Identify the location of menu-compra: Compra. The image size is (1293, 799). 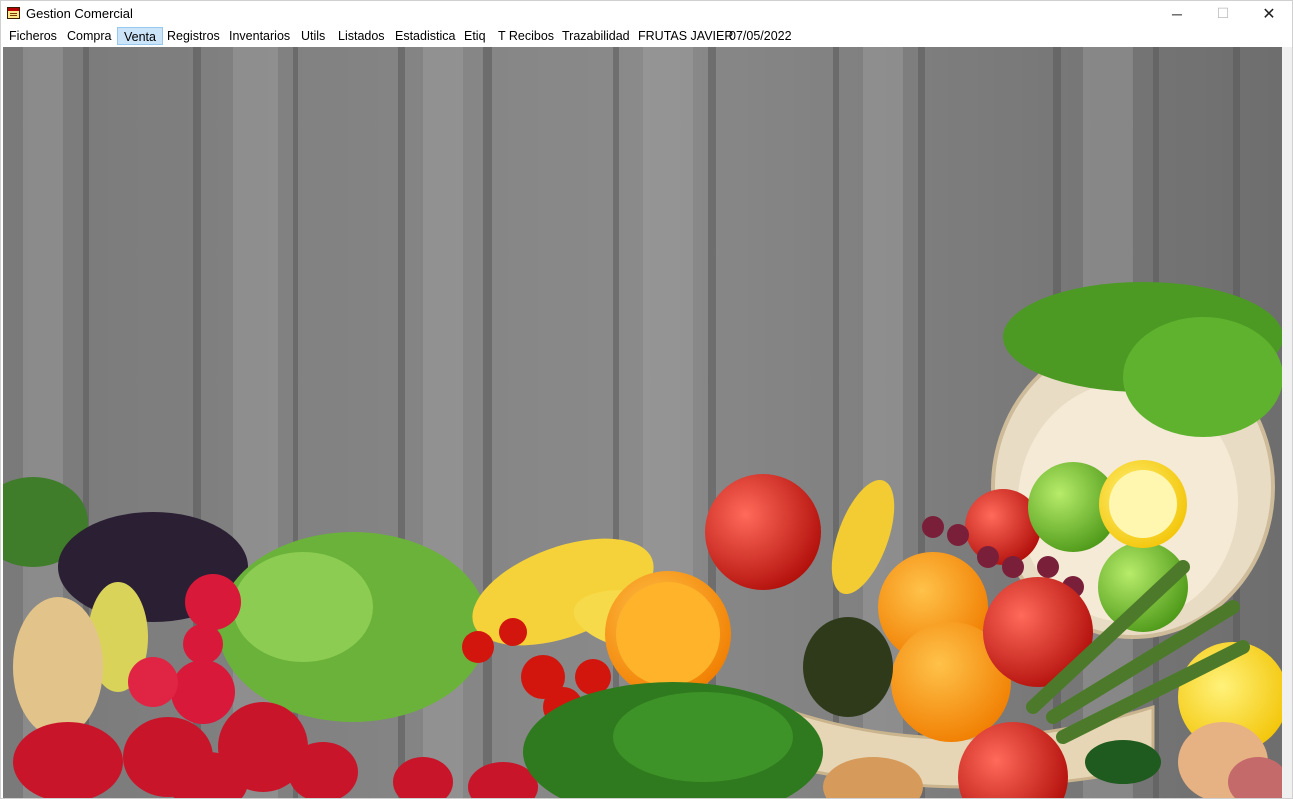
(89, 36).